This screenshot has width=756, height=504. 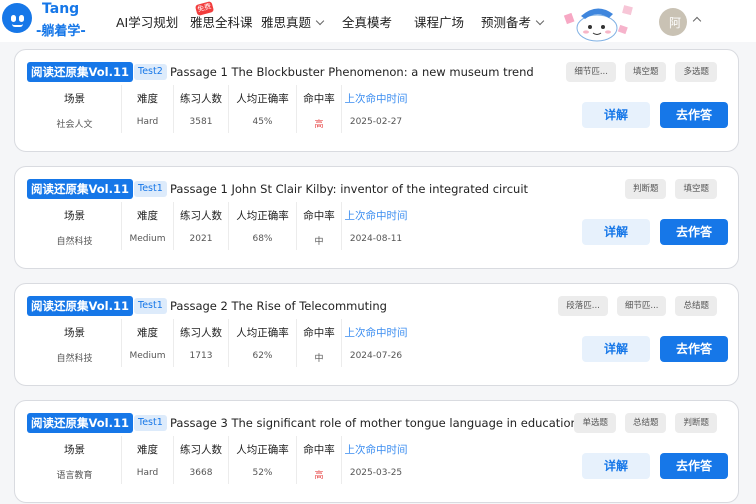 I want to click on stat-last-hit-value: 2025-02-27, so click(x=376, y=122).